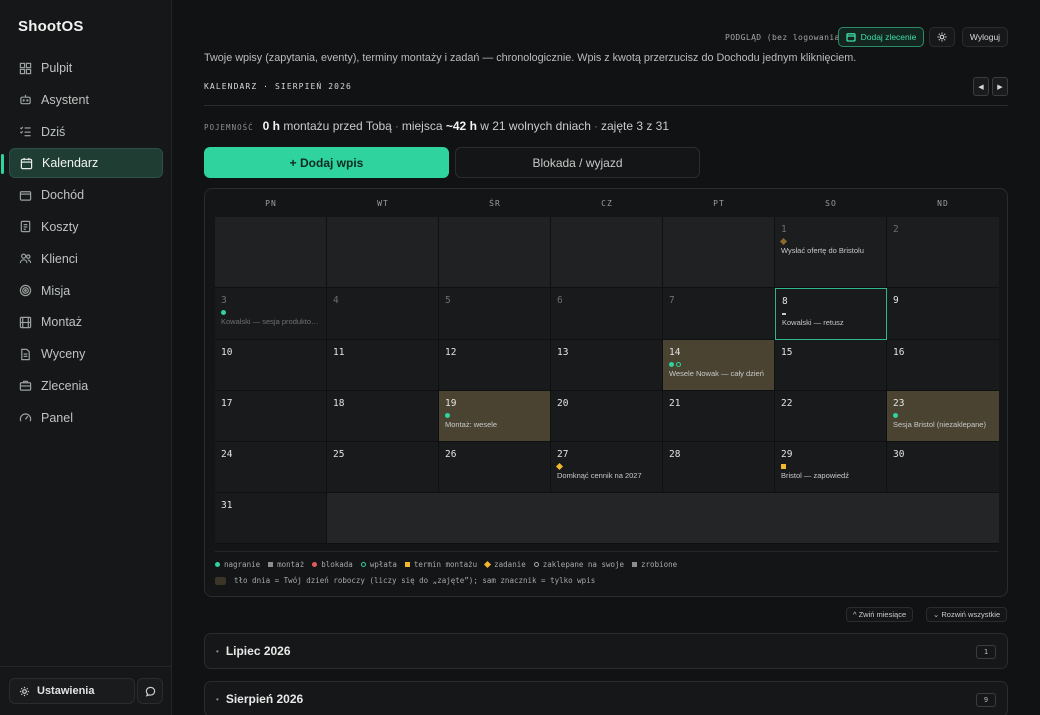 Image resolution: width=1040 pixels, height=715 pixels. I want to click on day-number: 12, so click(451, 352).